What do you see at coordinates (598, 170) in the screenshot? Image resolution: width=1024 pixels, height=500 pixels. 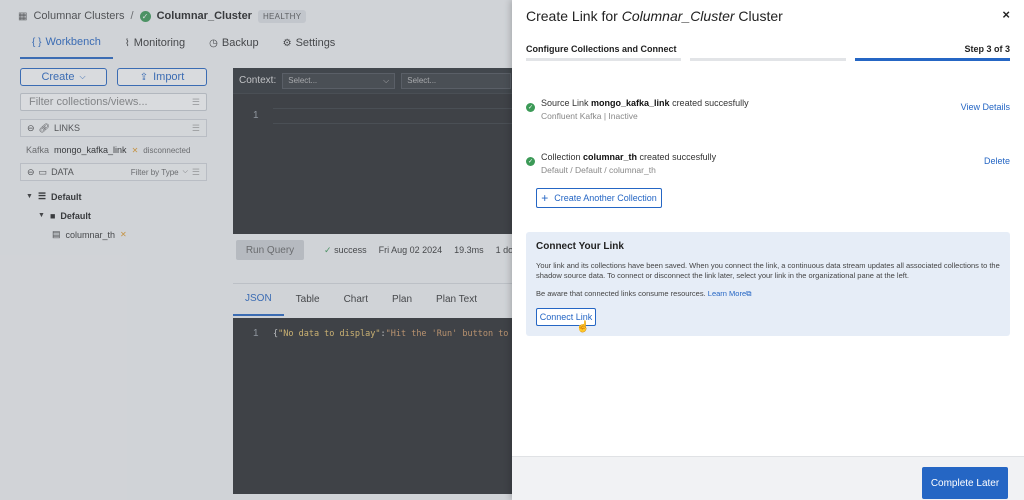 I see `status-sub: Default / Default / columnar_th` at bounding box center [598, 170].